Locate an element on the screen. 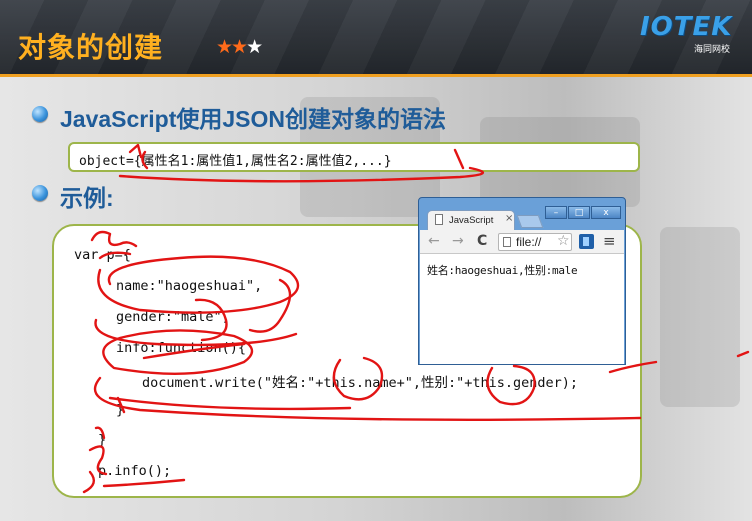  syntax-box: object={属性名1:属性值1,属性名2:属性值2,...} is located at coordinates (354, 157).